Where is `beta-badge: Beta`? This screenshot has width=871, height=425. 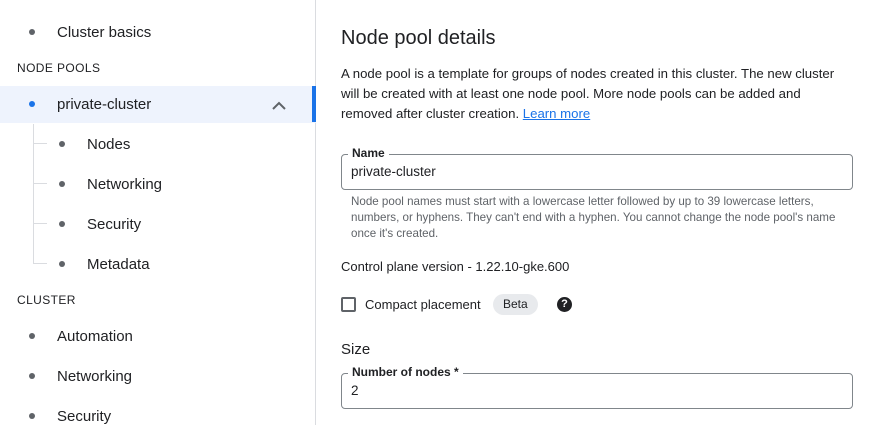
beta-badge: Beta is located at coordinates (515, 304).